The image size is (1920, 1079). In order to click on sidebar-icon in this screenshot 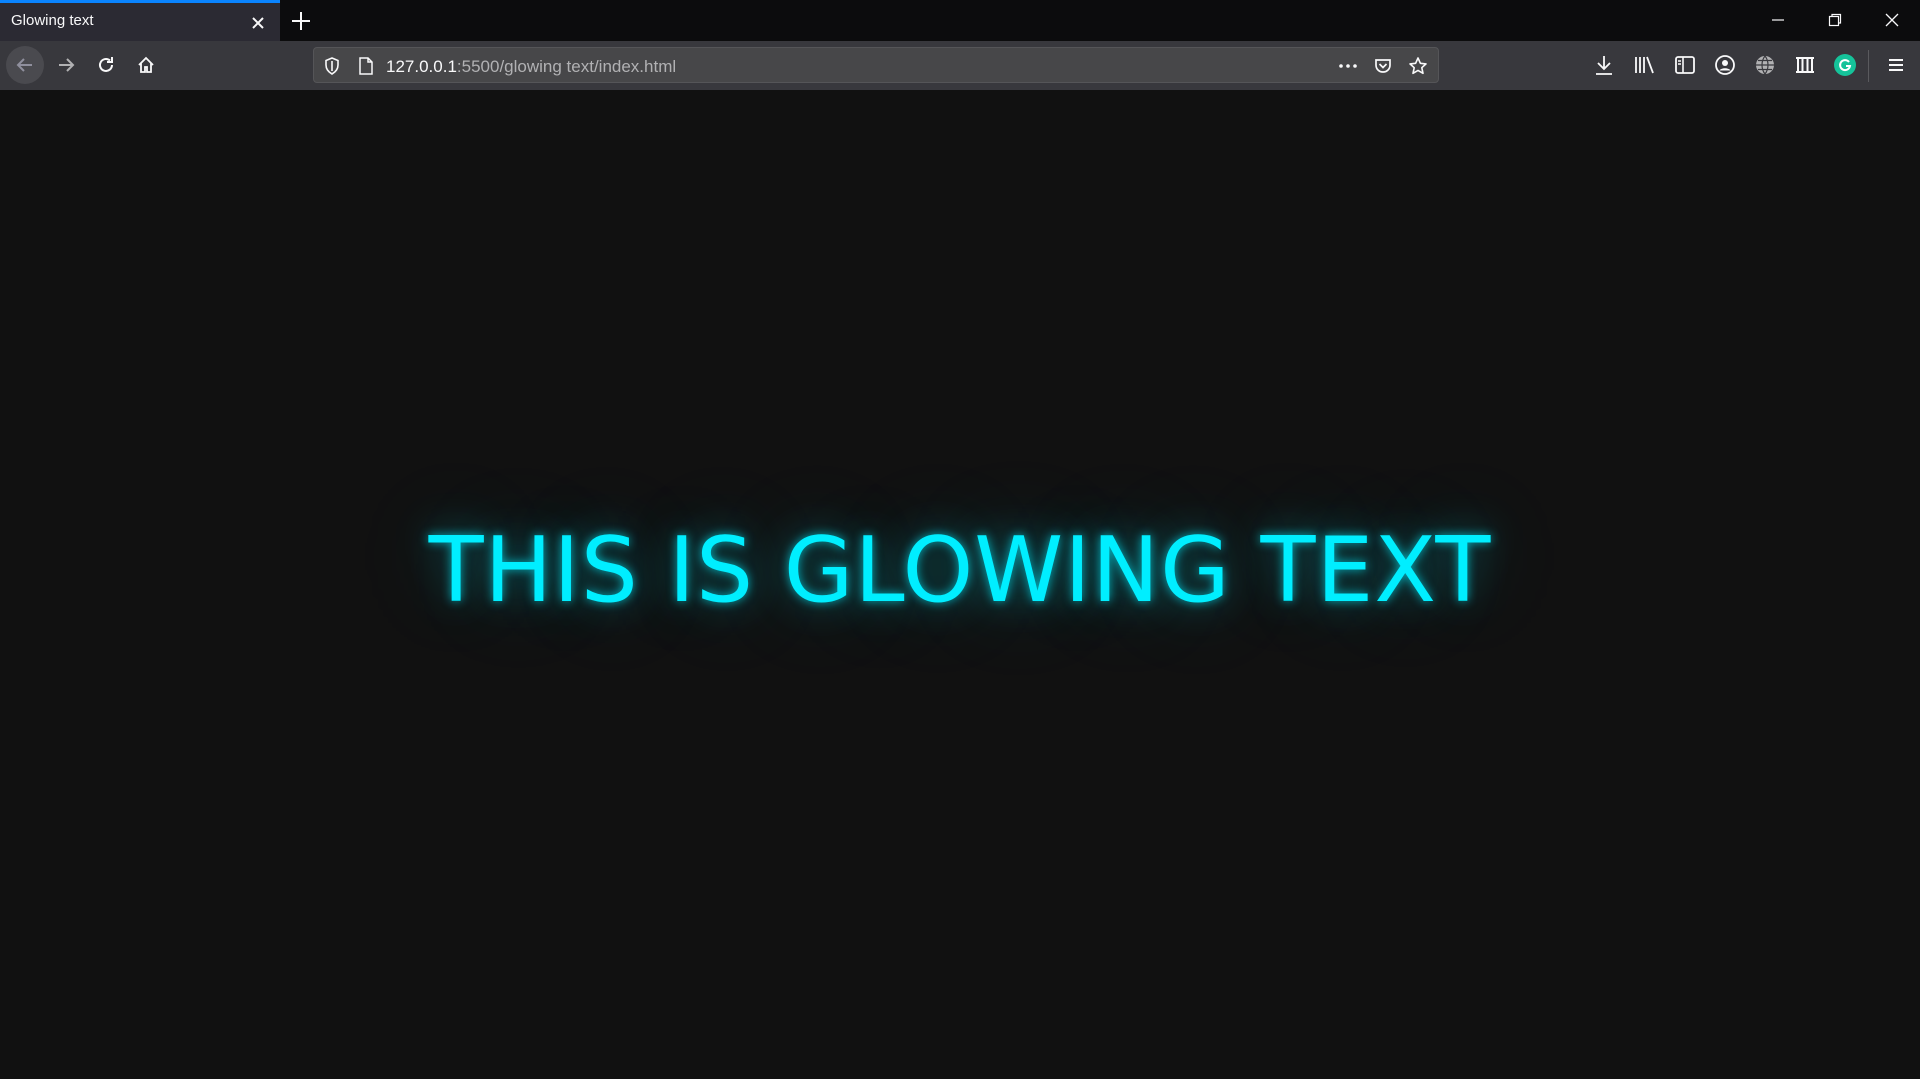, I will do `click(1685, 65)`.